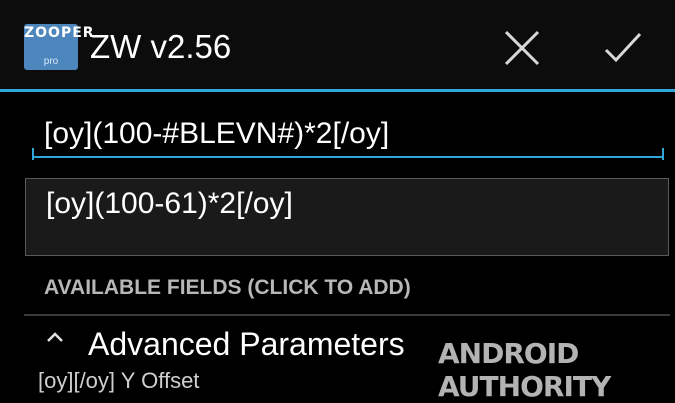 This screenshot has height=403, width=675. I want to click on check-icon, so click(623, 47).